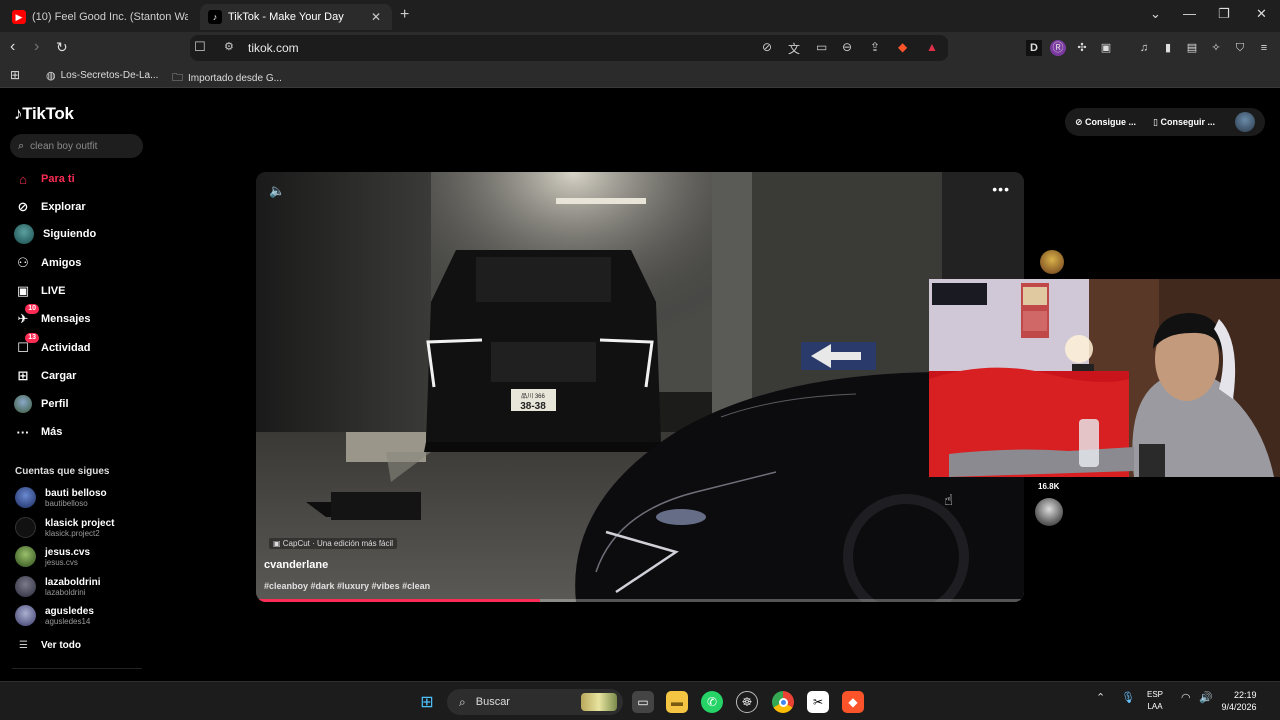  I want to click on extension-purple-icon: Ⓡ, so click(1058, 48).